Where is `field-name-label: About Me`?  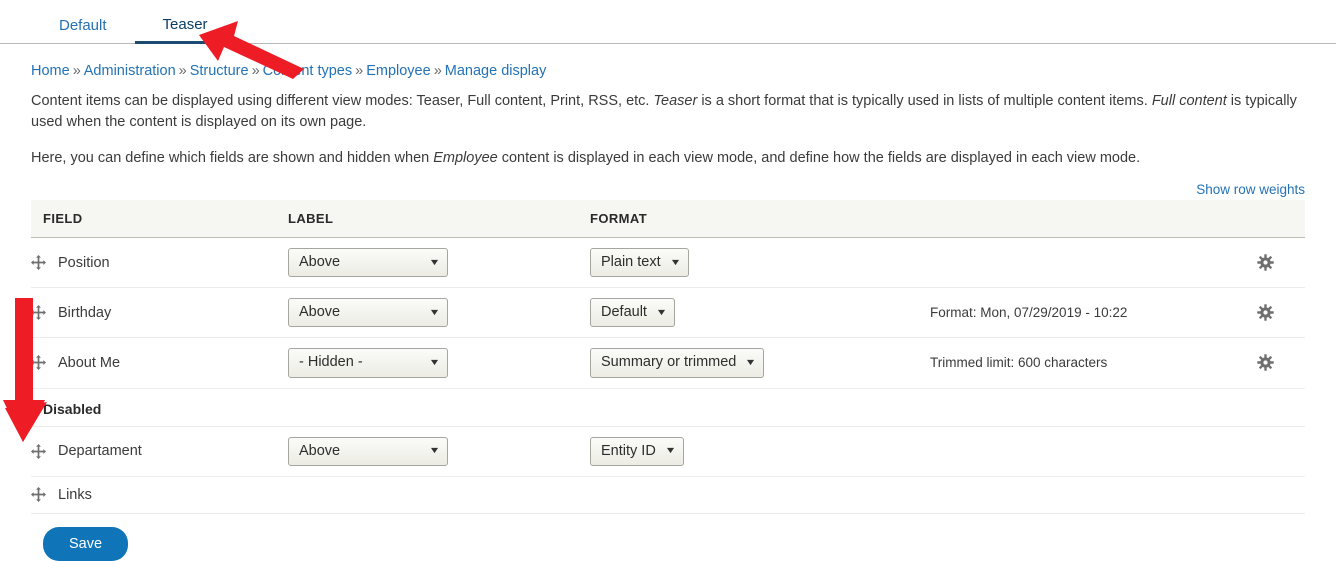
field-name-label: About Me is located at coordinates (89, 362).